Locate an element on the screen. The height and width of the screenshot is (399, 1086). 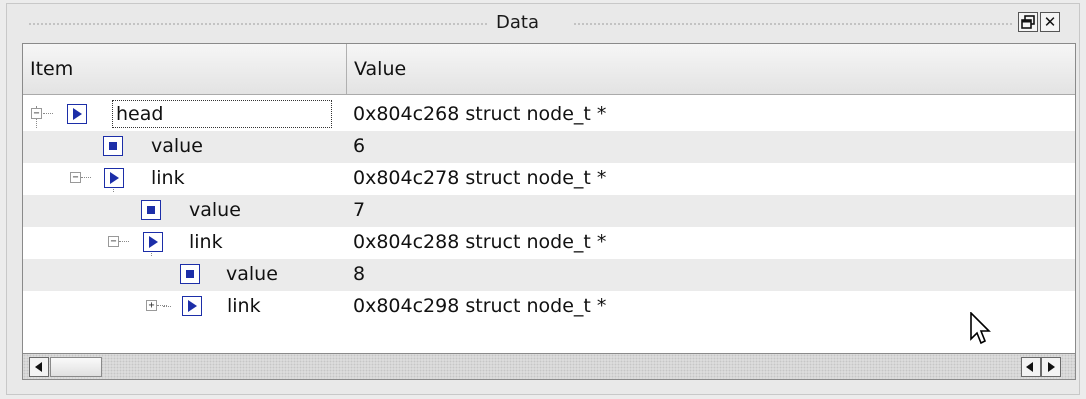
panel-titlebar: Data ✕ is located at coordinates (547, 23).